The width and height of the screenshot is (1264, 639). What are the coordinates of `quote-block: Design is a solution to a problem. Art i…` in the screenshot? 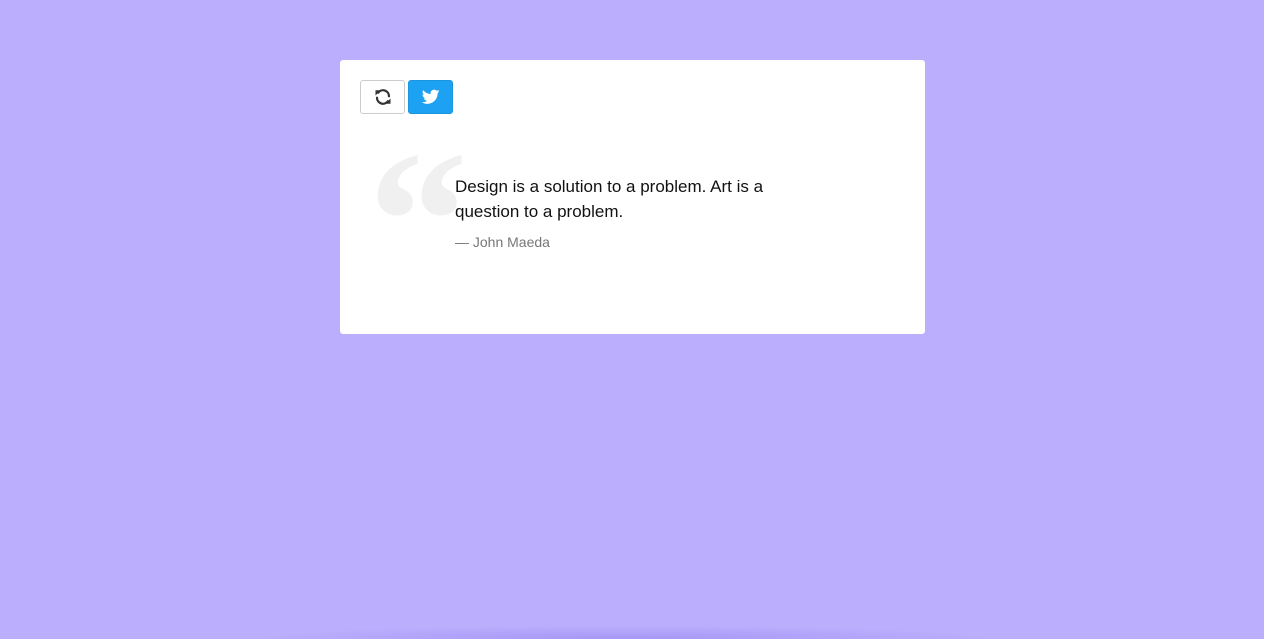 It's located at (627, 213).